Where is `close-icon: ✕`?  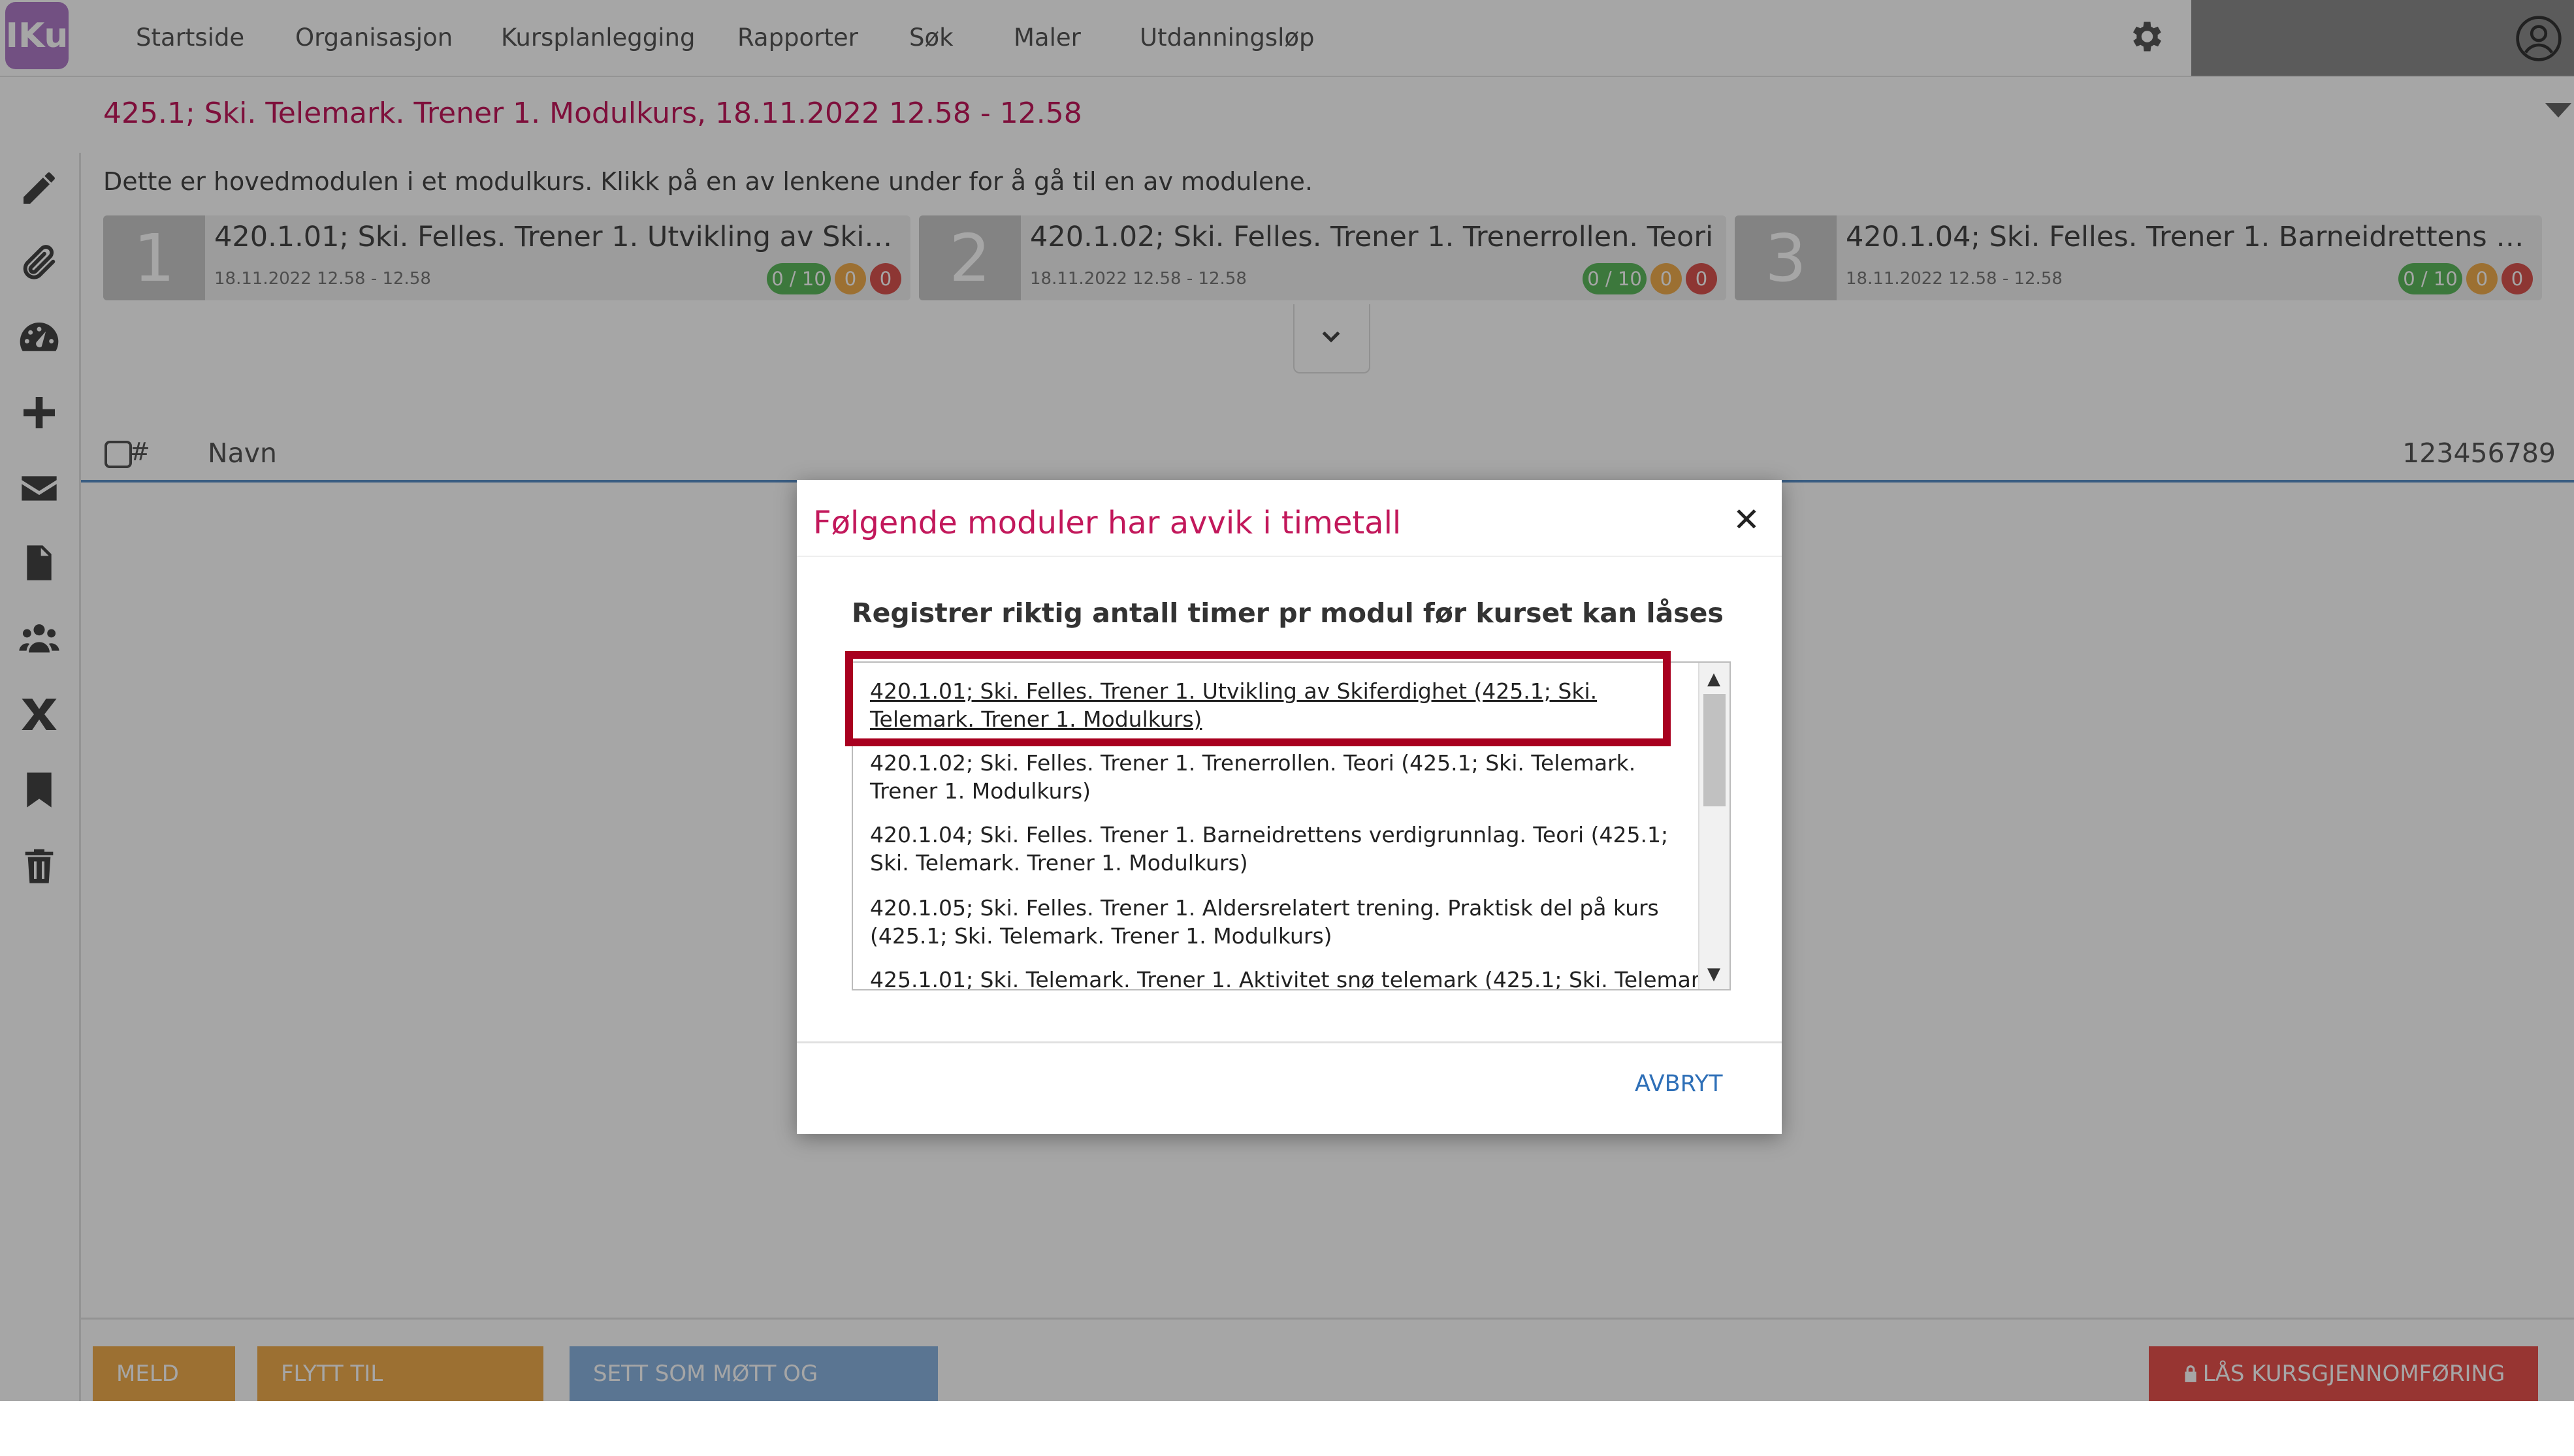
close-icon: ✕ is located at coordinates (1746, 519).